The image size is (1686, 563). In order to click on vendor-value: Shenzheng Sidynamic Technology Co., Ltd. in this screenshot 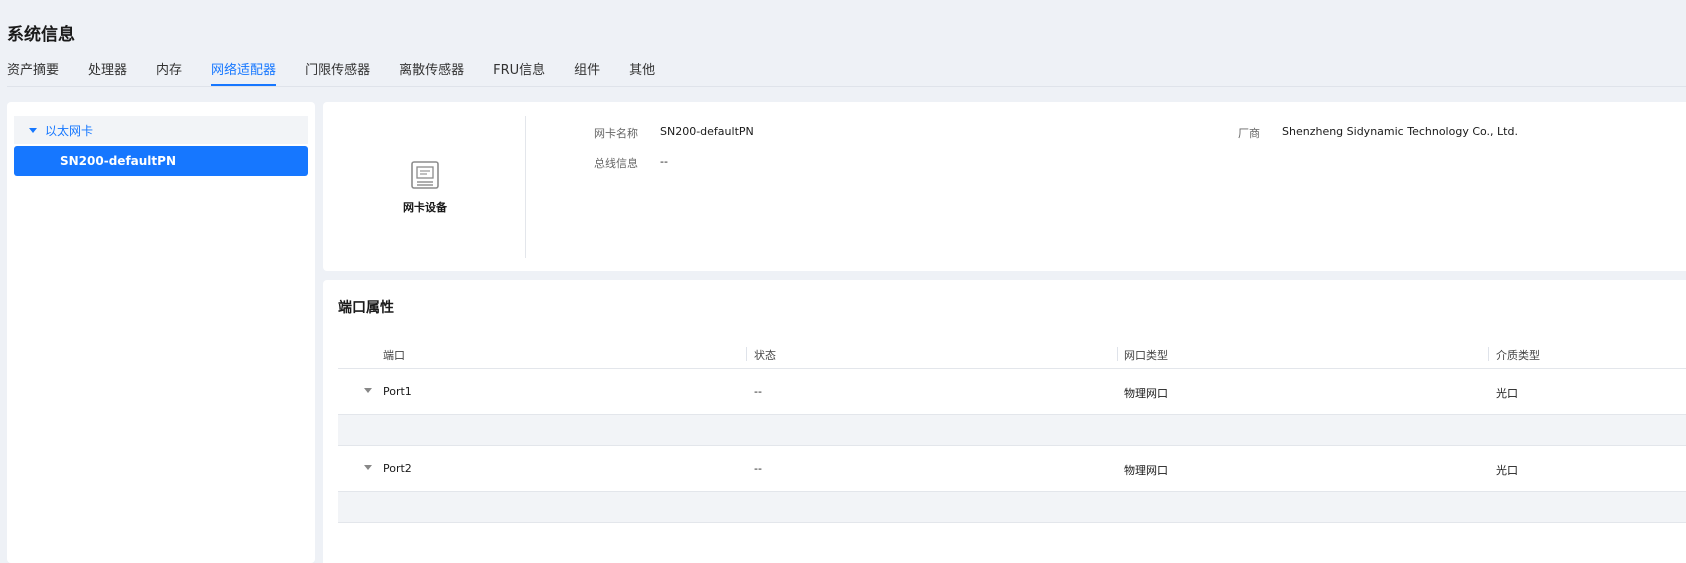, I will do `click(1400, 131)`.